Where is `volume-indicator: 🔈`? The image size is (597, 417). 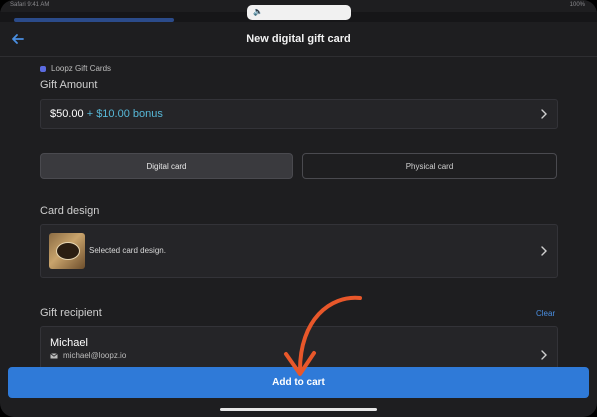 volume-indicator: 🔈 is located at coordinates (299, 12).